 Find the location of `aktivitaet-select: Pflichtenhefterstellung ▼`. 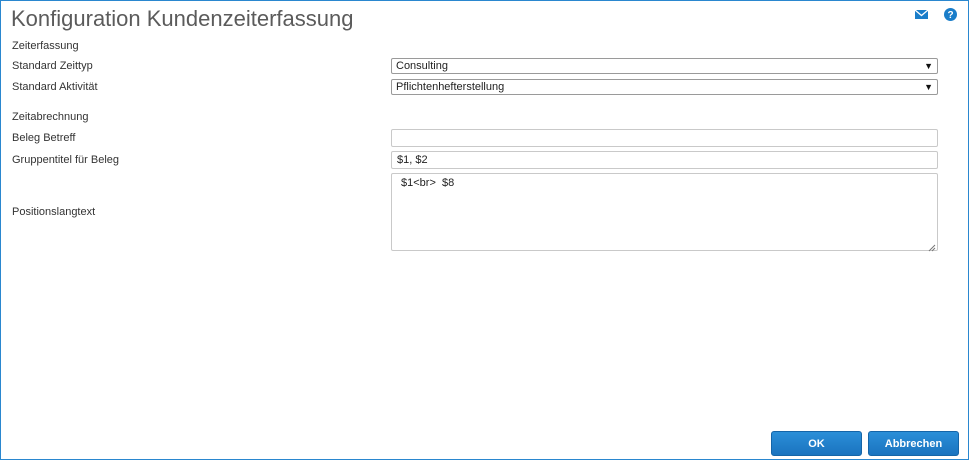

aktivitaet-select: Pflichtenhefterstellung ▼ is located at coordinates (664, 87).